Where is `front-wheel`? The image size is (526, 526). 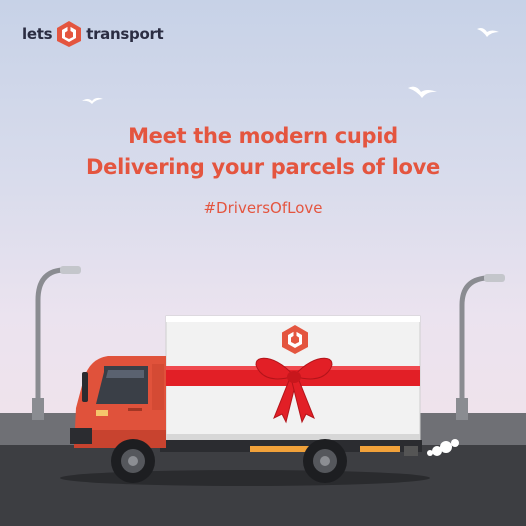 front-wheel is located at coordinates (133, 461).